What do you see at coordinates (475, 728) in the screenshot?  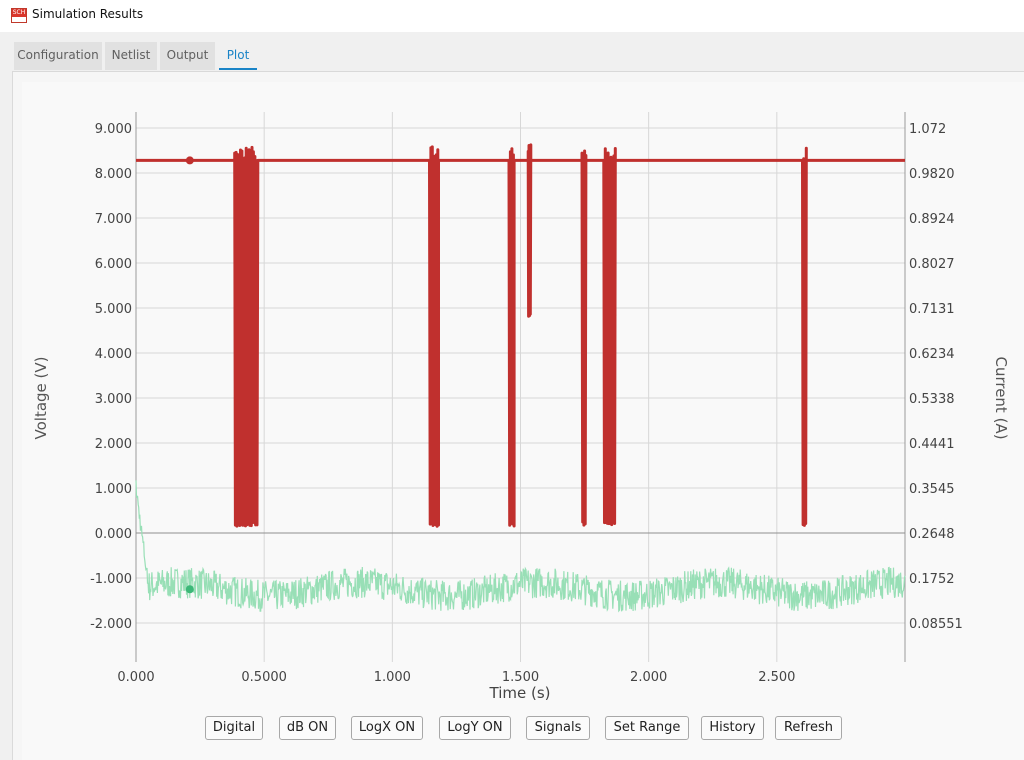 I see `logy-toggle-button: LogY ON` at bounding box center [475, 728].